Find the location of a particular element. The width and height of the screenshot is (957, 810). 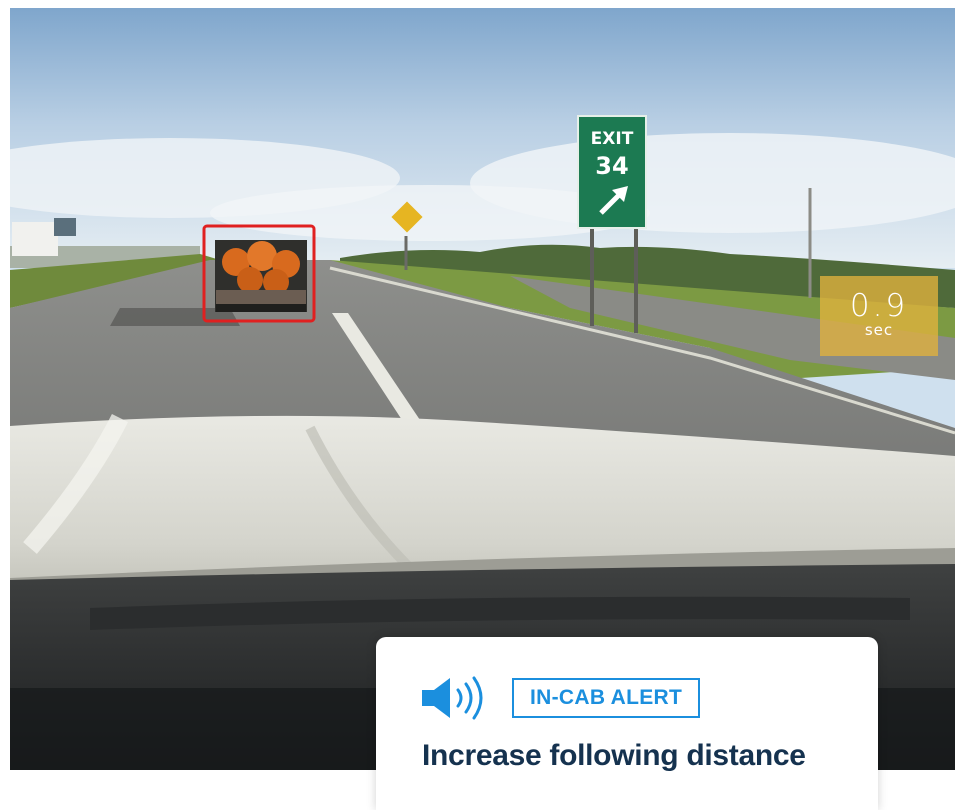

in-cab-alert-card: IN-CAB ALERT Increase following distance is located at coordinates (627, 723).